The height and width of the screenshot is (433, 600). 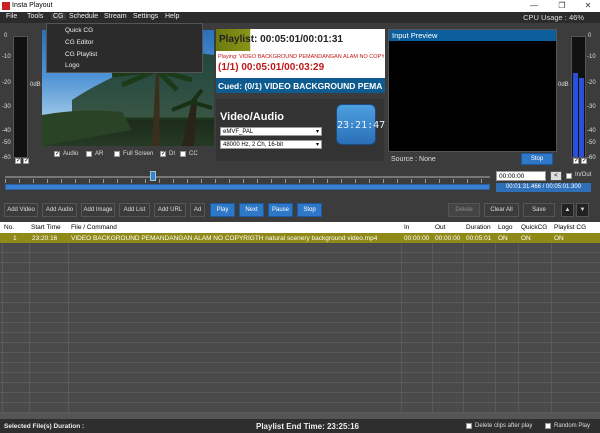 I want to click on cued-label: Cued: (0/1) VIDEO BACKGROUND PEMA, so click(x=300, y=86).